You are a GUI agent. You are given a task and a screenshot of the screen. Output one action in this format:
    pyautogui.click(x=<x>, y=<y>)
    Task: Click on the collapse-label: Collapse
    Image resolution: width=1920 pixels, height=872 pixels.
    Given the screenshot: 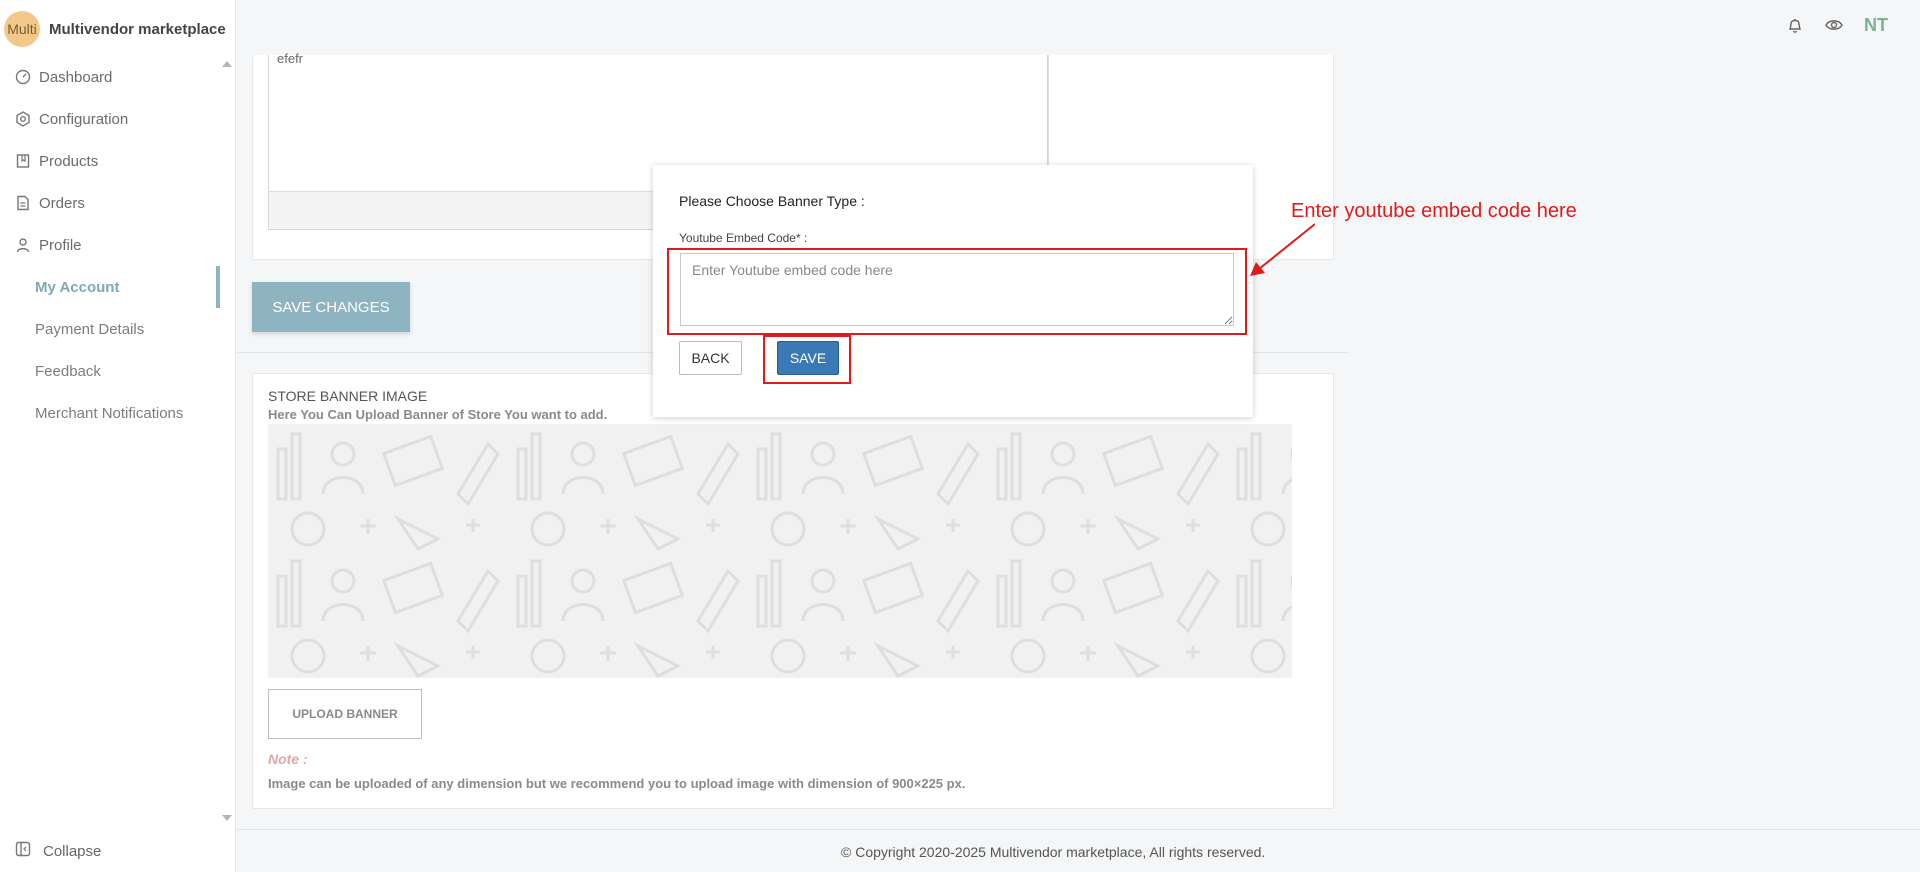 What is the action you would take?
    pyautogui.click(x=72, y=851)
    